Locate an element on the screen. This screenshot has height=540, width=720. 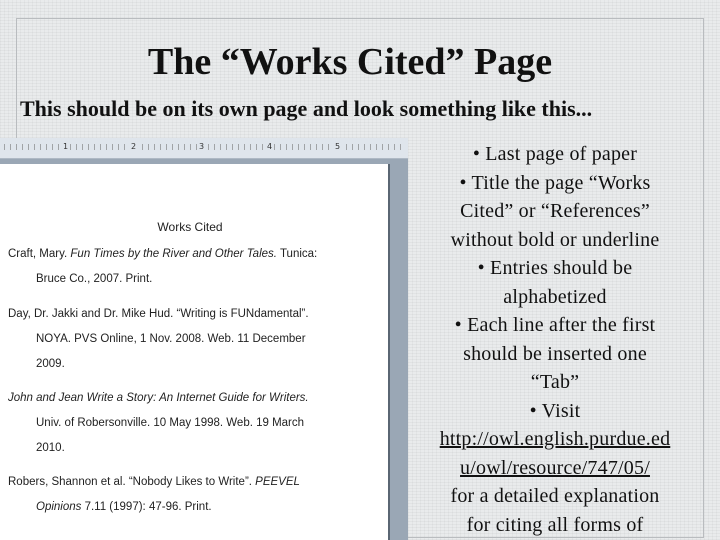
bullet-line: for a detailed explanation is located at coordinates (555, 496).